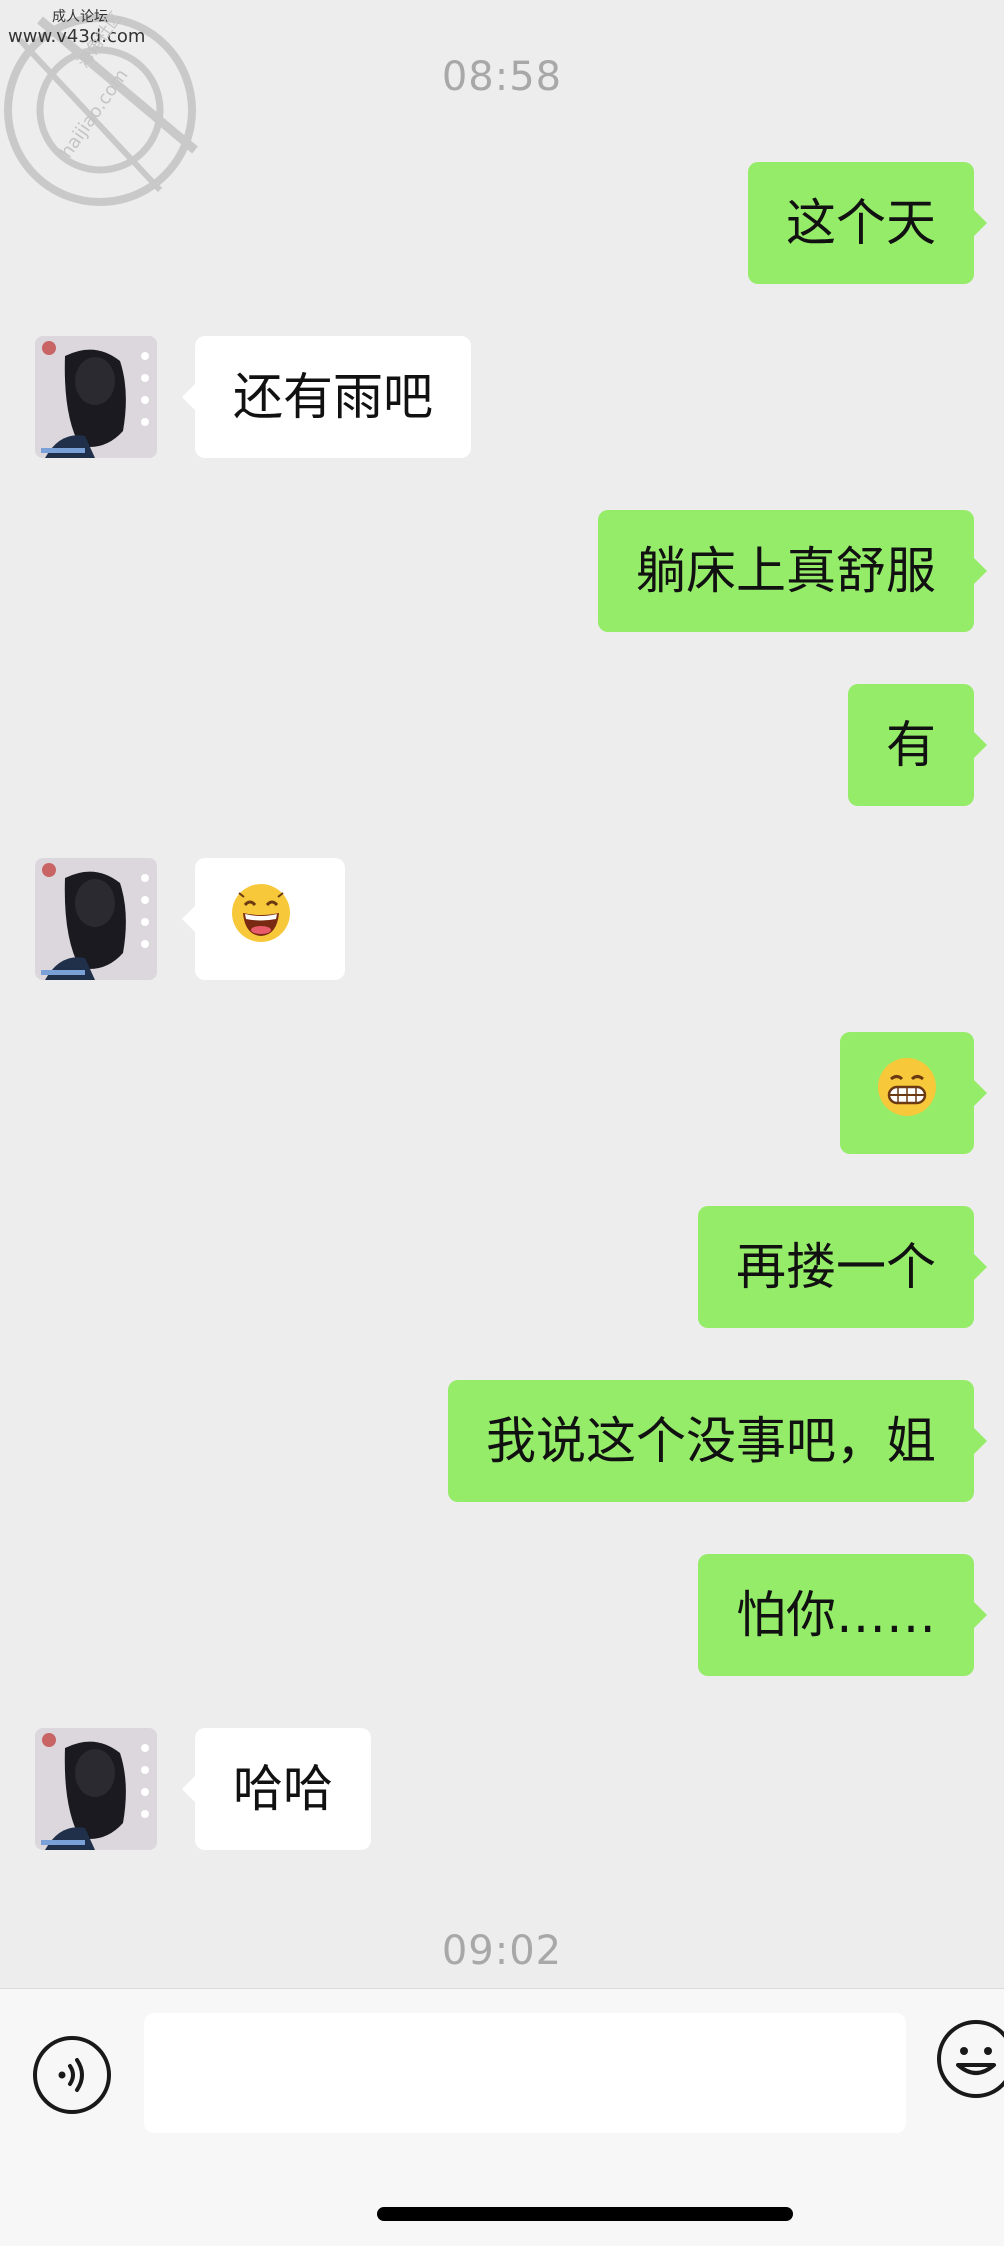 This screenshot has height=2246, width=1004. I want to click on laughing-face-icon, so click(261, 913).